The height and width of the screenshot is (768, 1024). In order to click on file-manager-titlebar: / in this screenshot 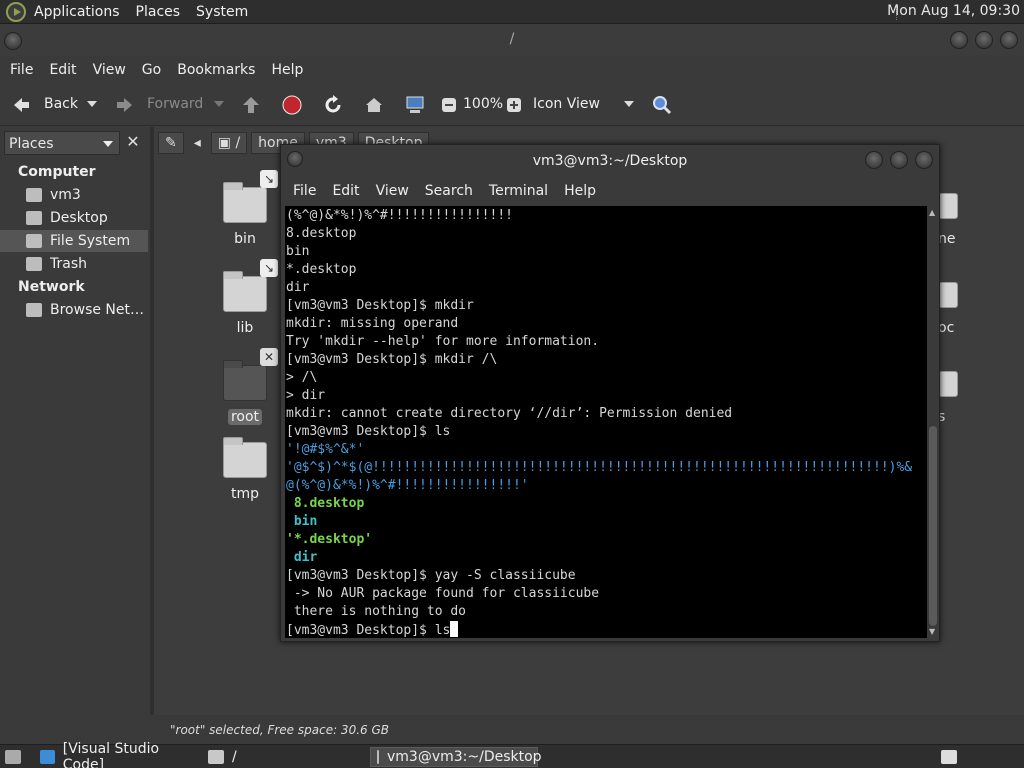, I will do `click(512, 40)`.